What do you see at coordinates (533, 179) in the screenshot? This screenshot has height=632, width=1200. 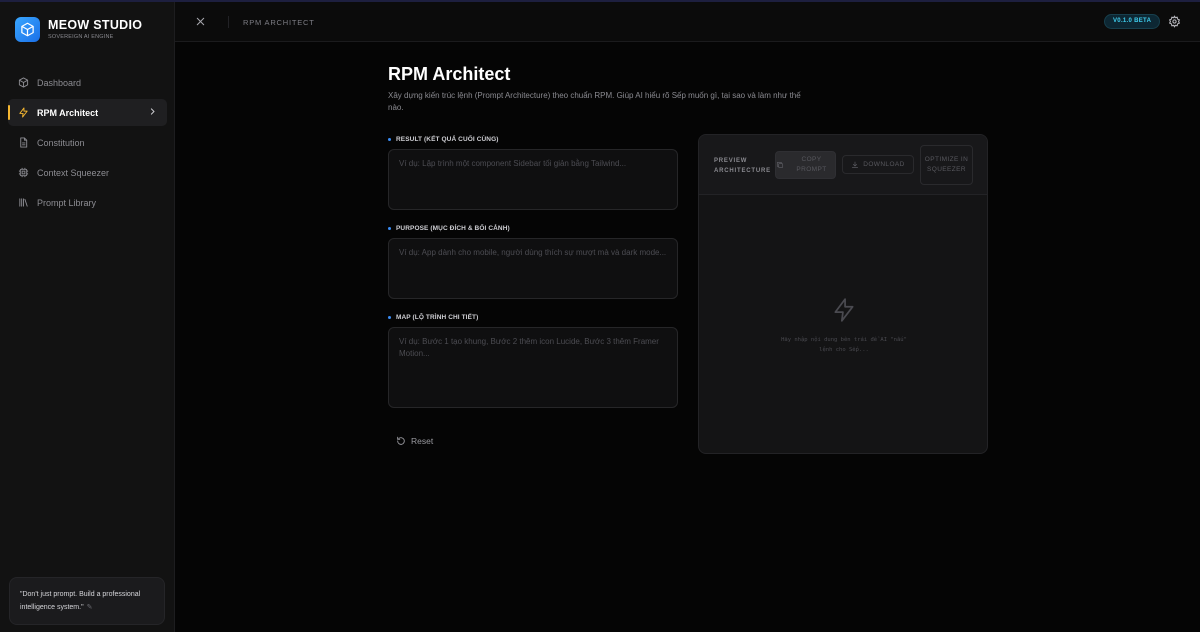 I see `result-input` at bounding box center [533, 179].